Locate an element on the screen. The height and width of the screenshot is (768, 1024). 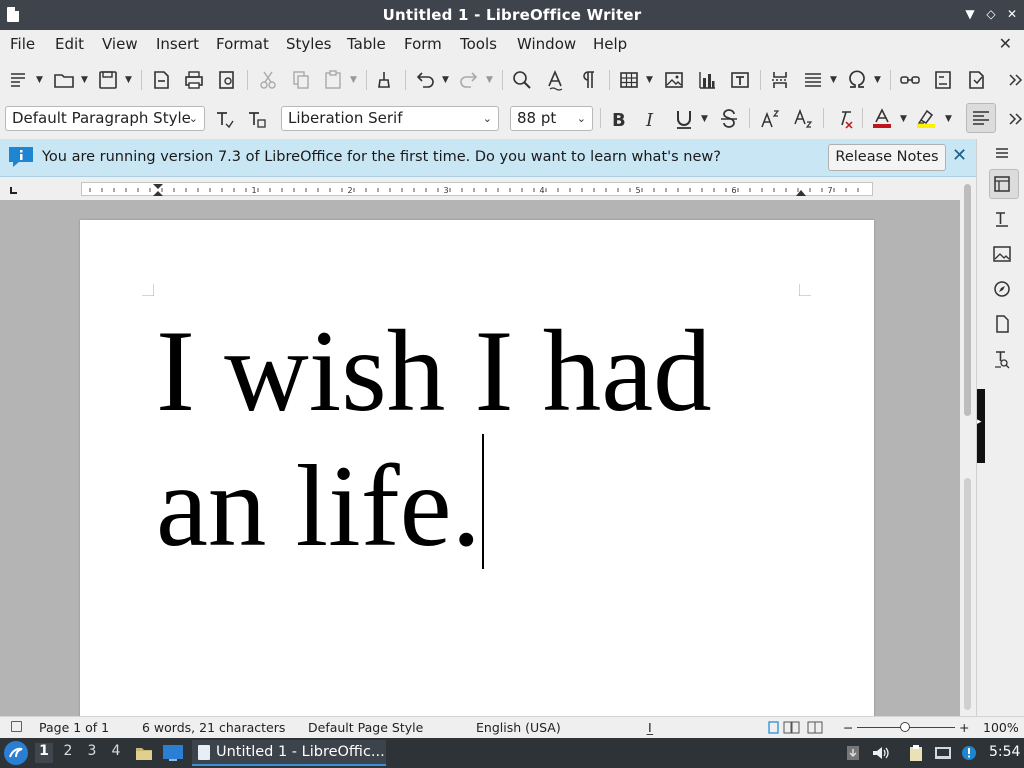
cut-icon is located at coordinates (268, 80).